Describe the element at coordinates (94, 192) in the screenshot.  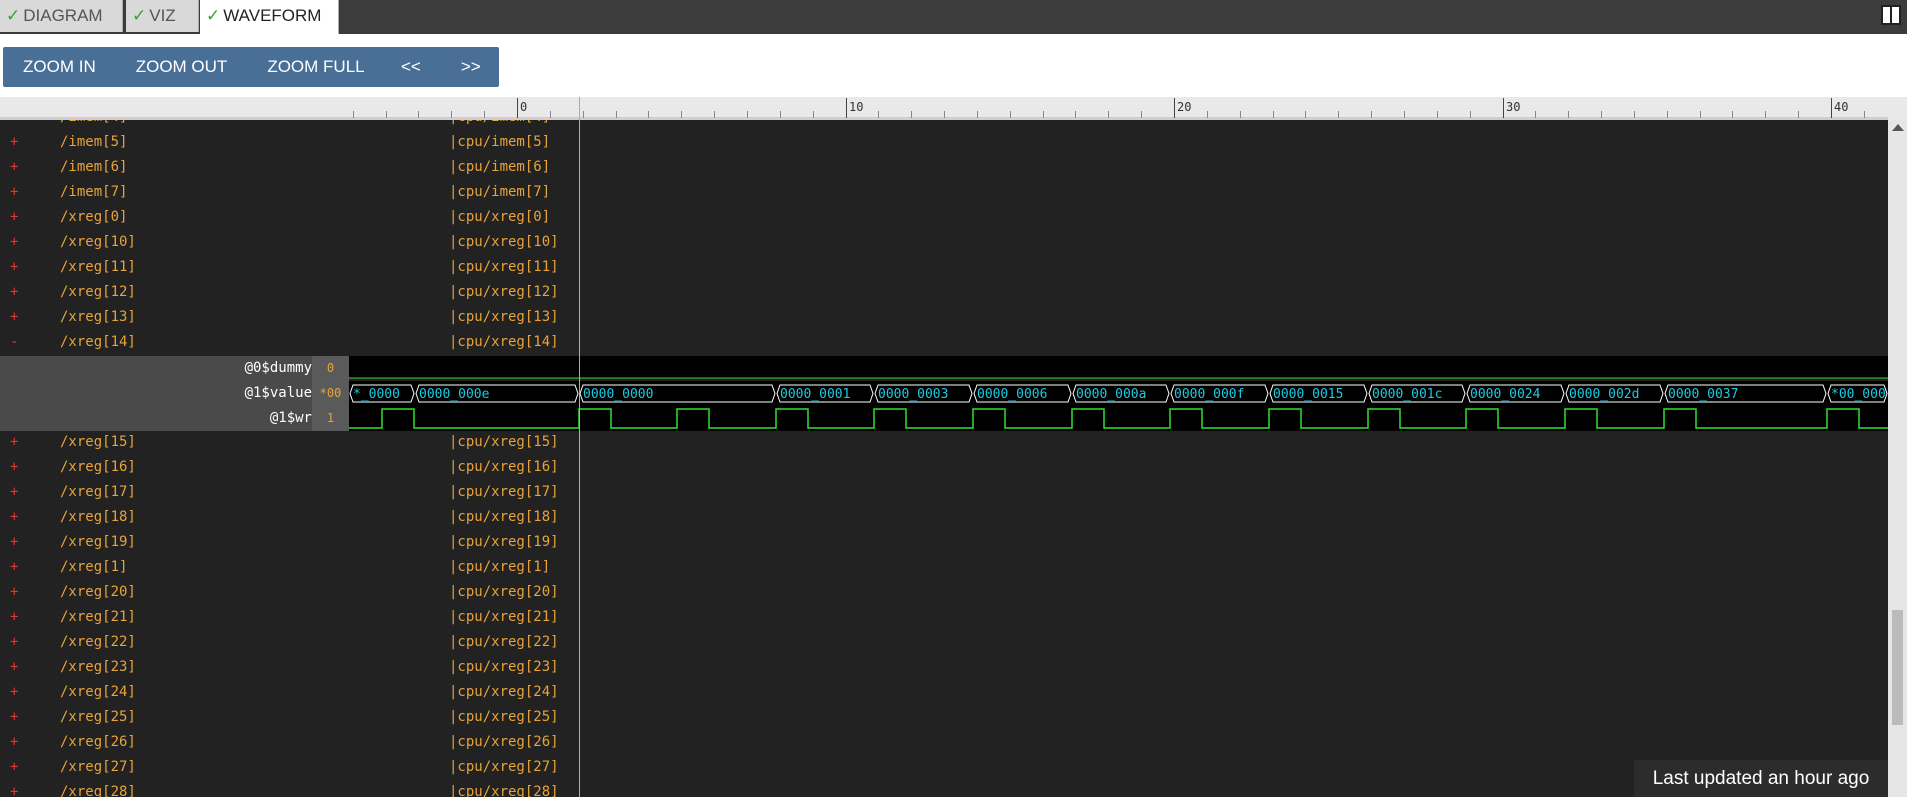
I see `signal-name: /imem[7]` at that location.